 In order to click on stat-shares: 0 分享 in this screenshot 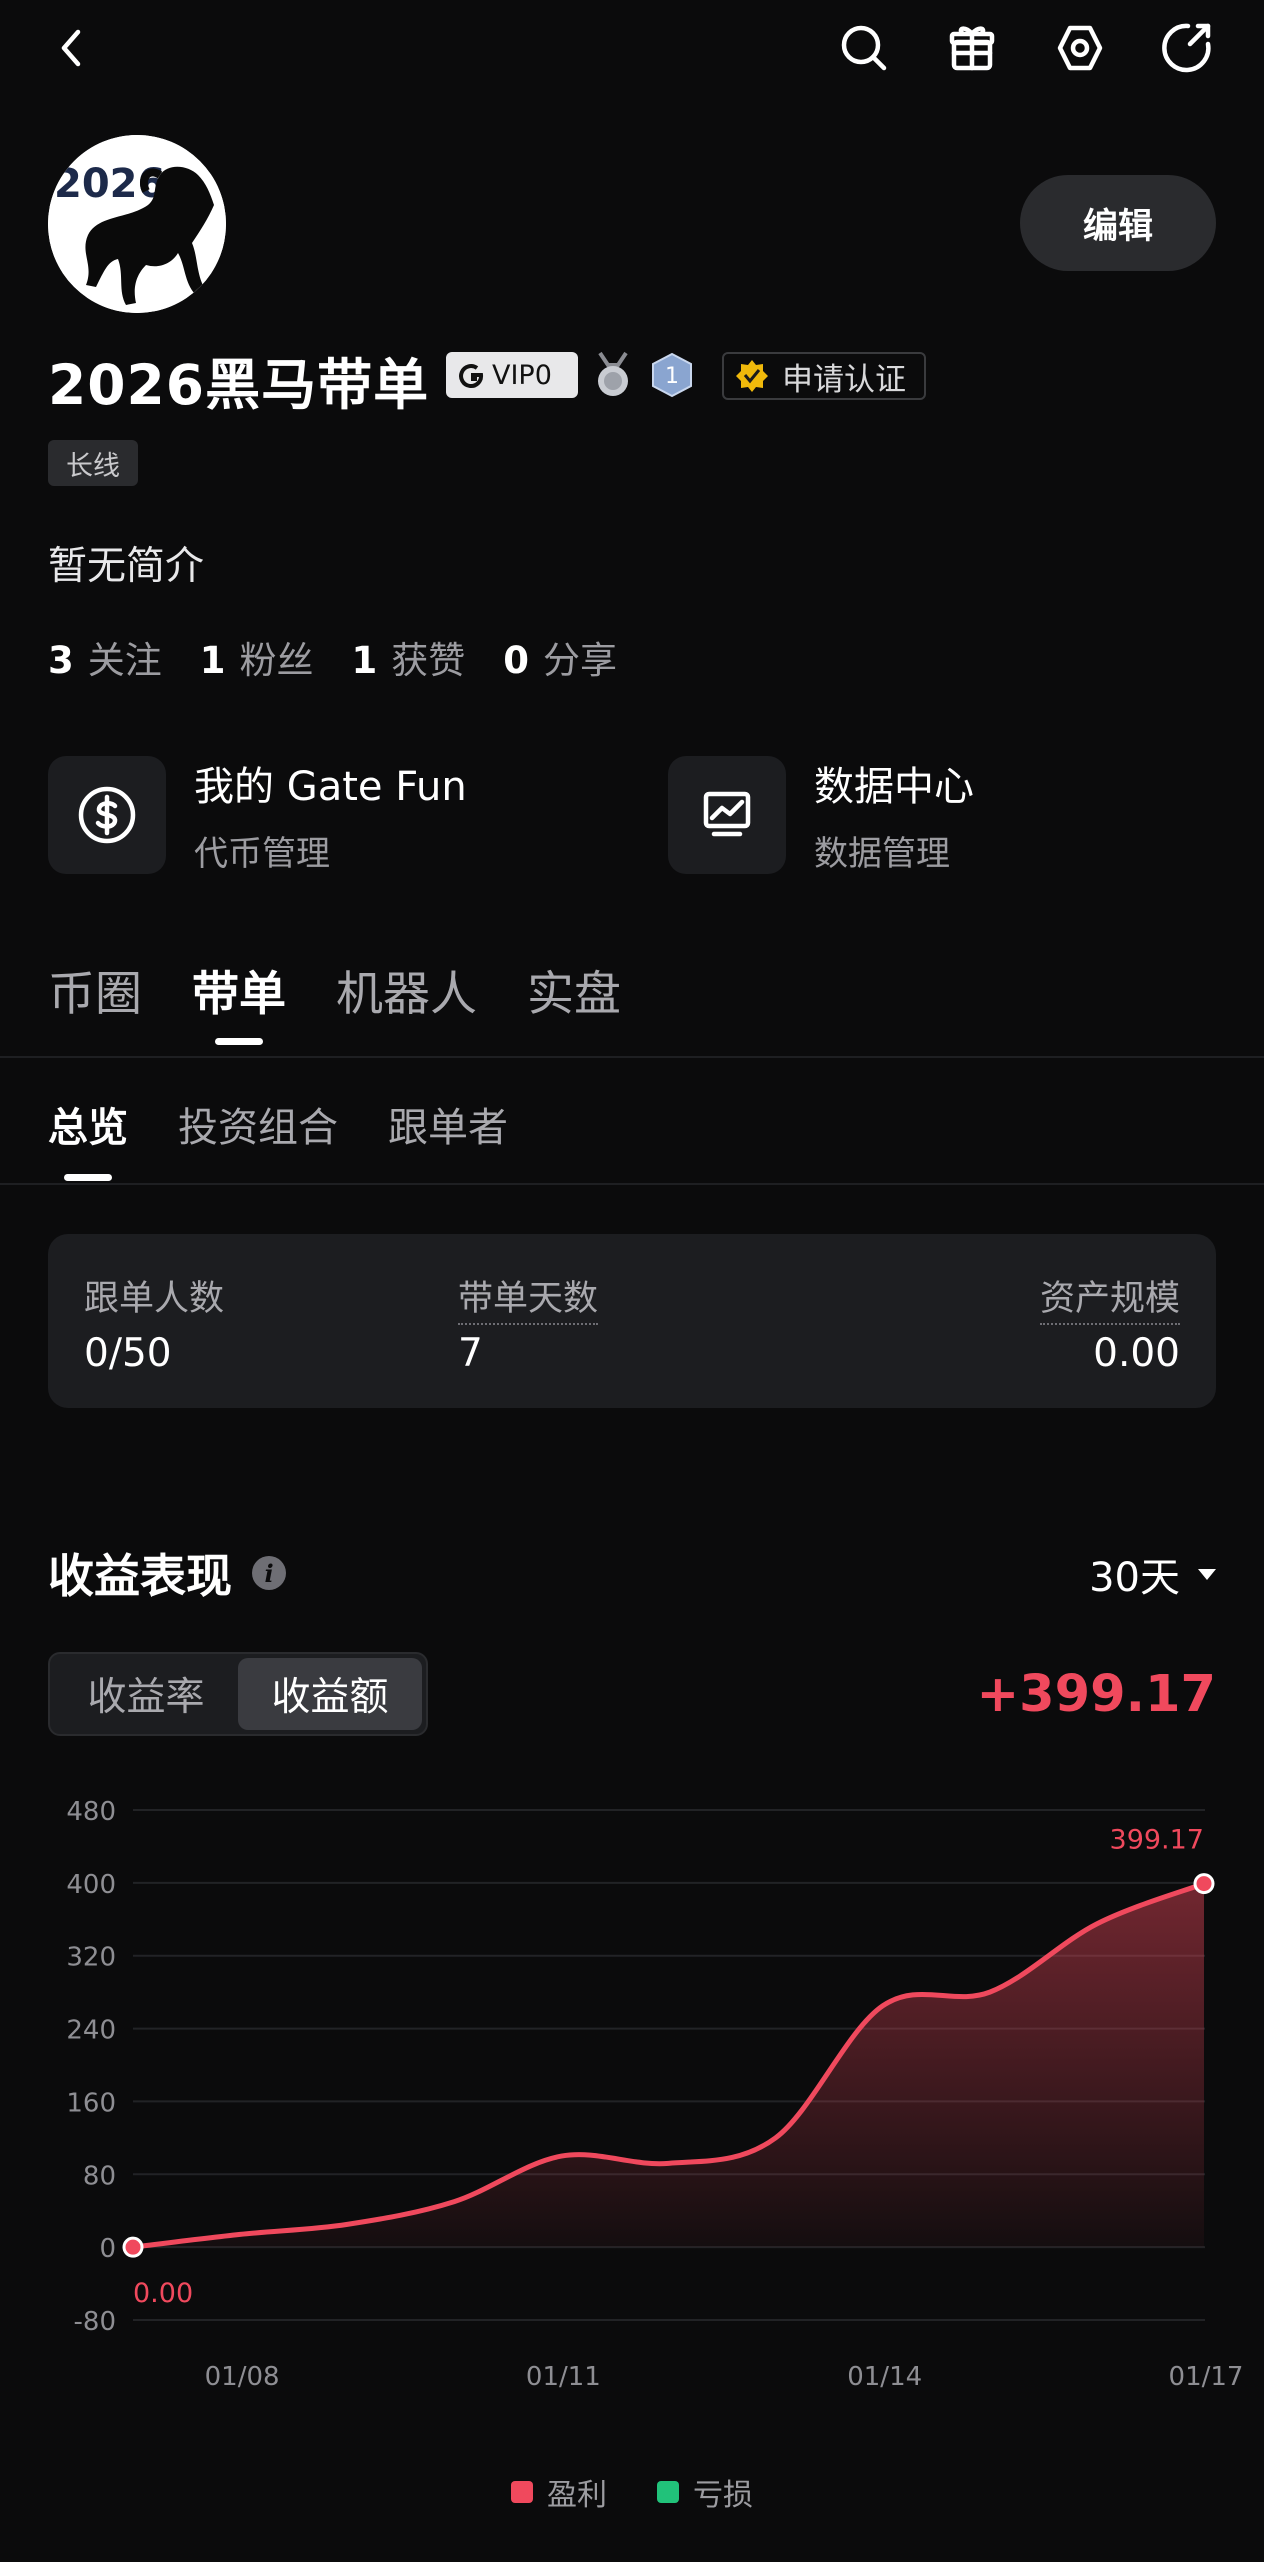, I will do `click(560, 657)`.